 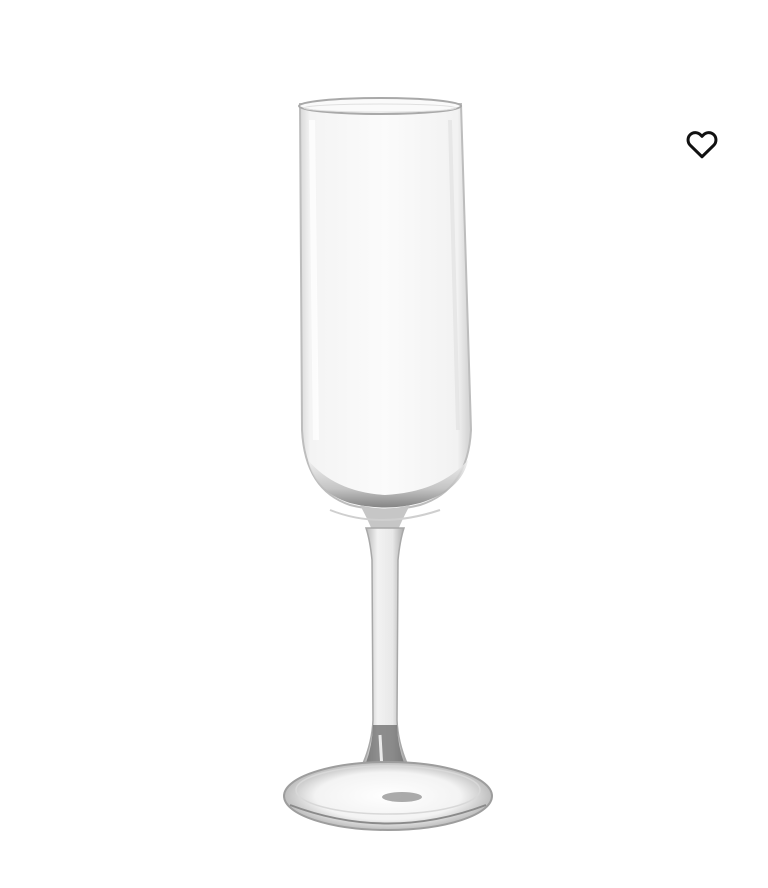 I want to click on heart-outline-icon, so click(x=702, y=145).